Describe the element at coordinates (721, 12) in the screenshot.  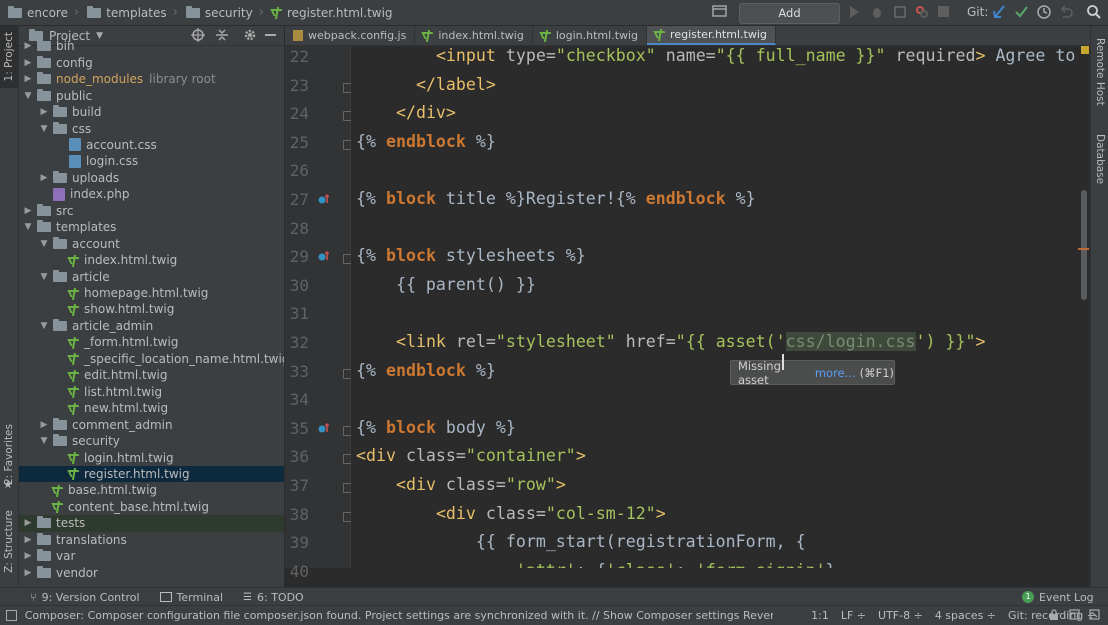
I see `window-layout-icon` at that location.